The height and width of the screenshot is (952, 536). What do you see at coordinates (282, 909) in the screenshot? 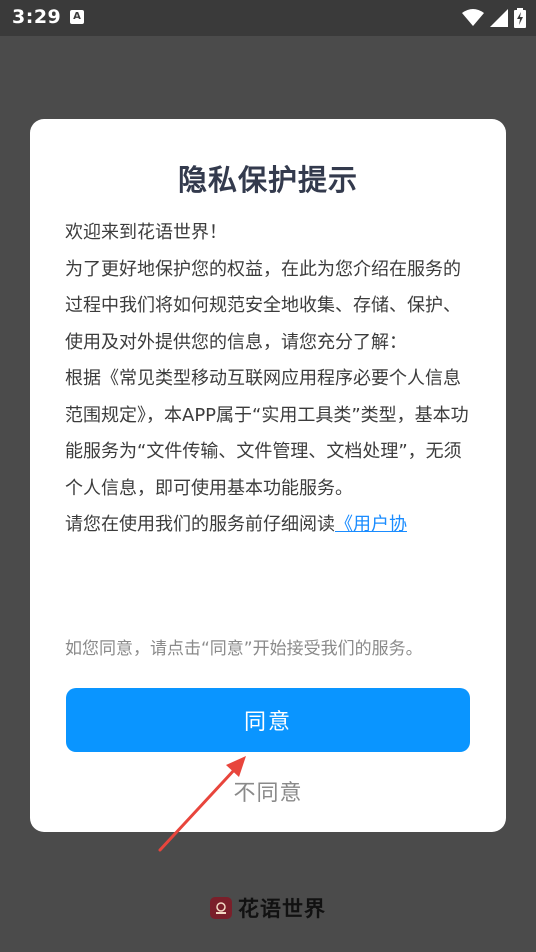
I see `brand-name: 花语世界` at bounding box center [282, 909].